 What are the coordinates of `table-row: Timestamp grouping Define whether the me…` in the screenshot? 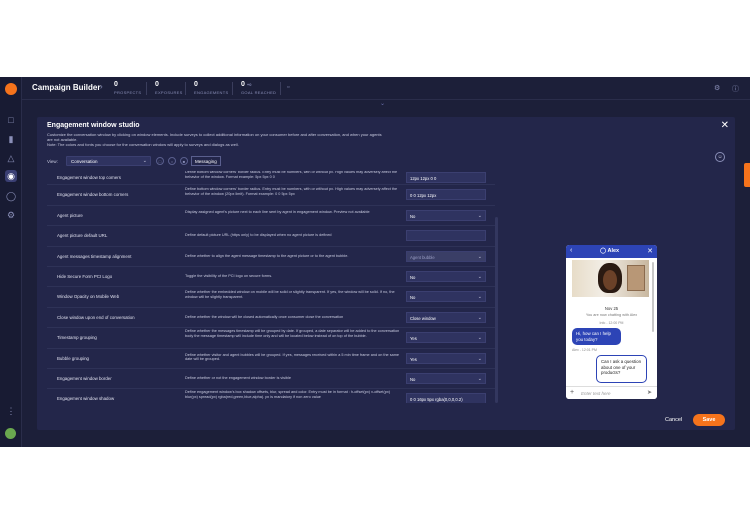 It's located at (271, 338).